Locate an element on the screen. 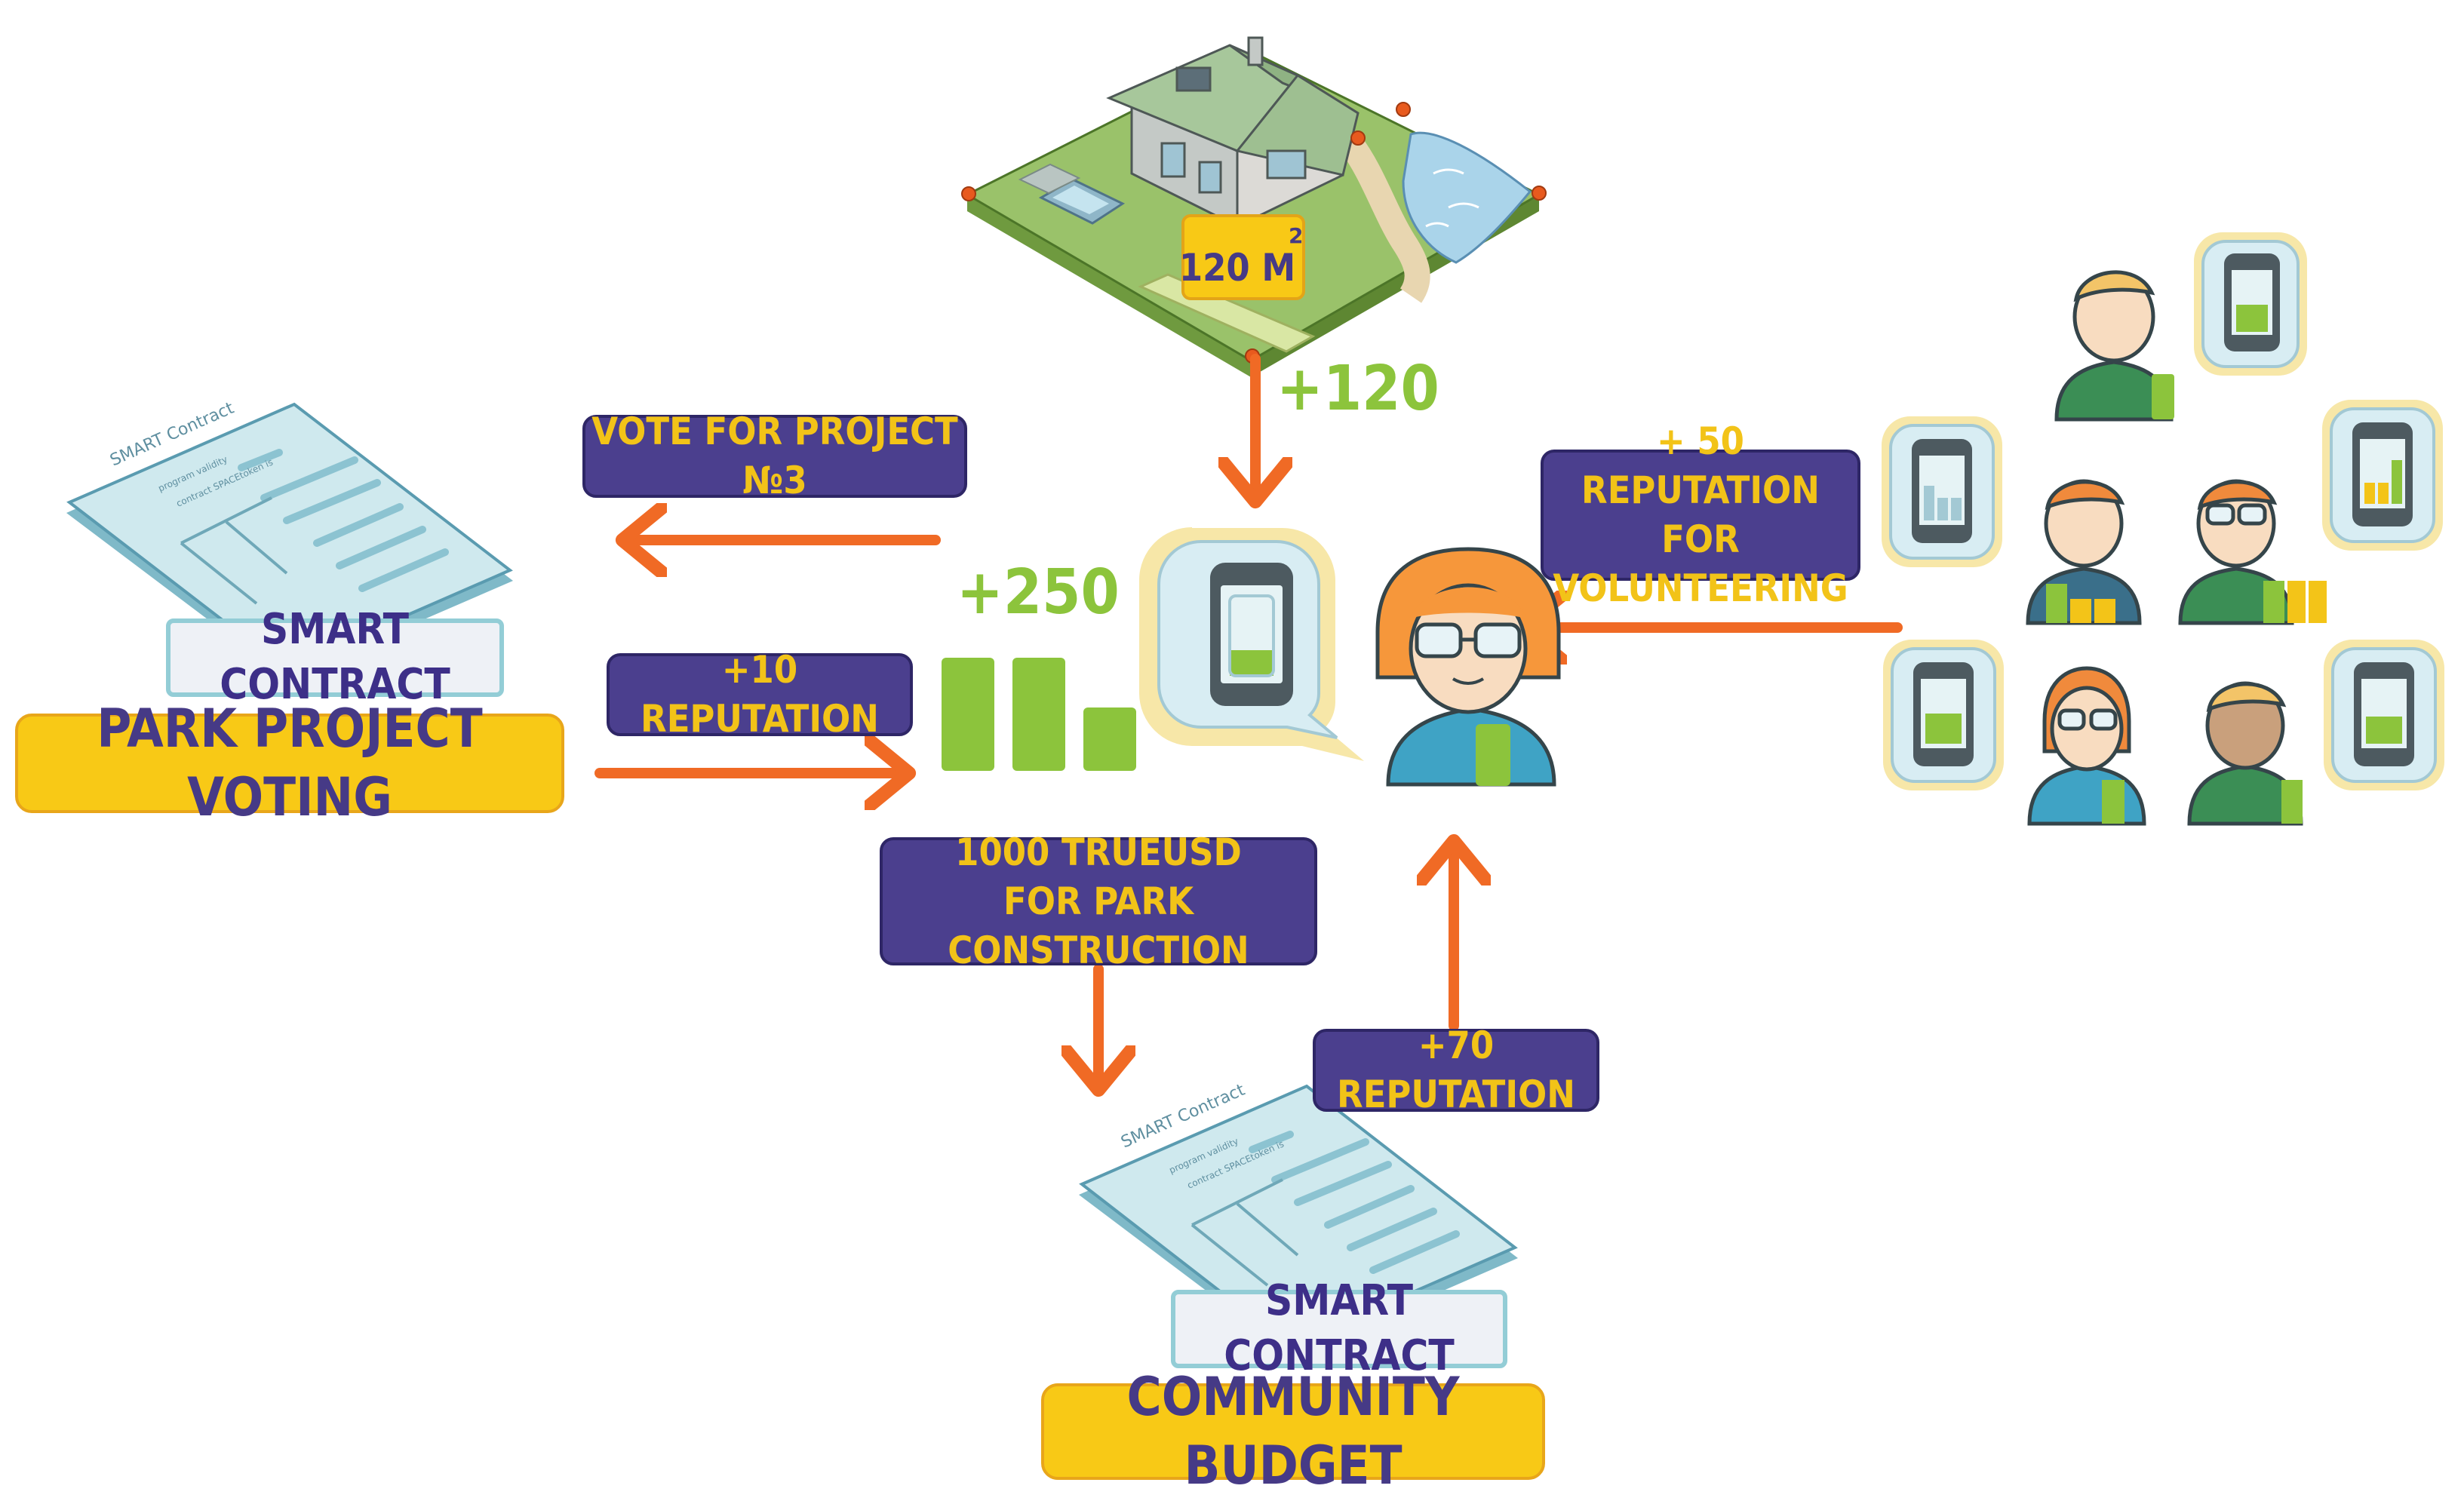  property-area-label: 120 M is located at coordinates (1237, 268).